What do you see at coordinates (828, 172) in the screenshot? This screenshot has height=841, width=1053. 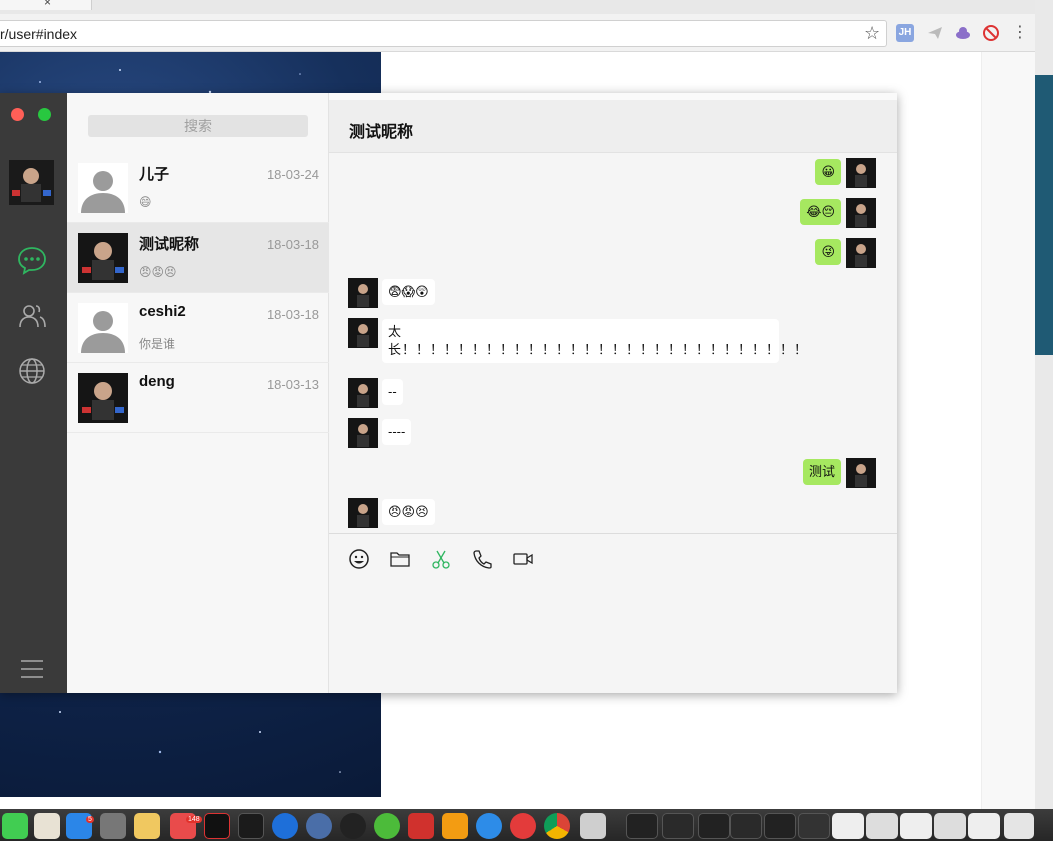 I see `my-message-bubble: 😀` at bounding box center [828, 172].